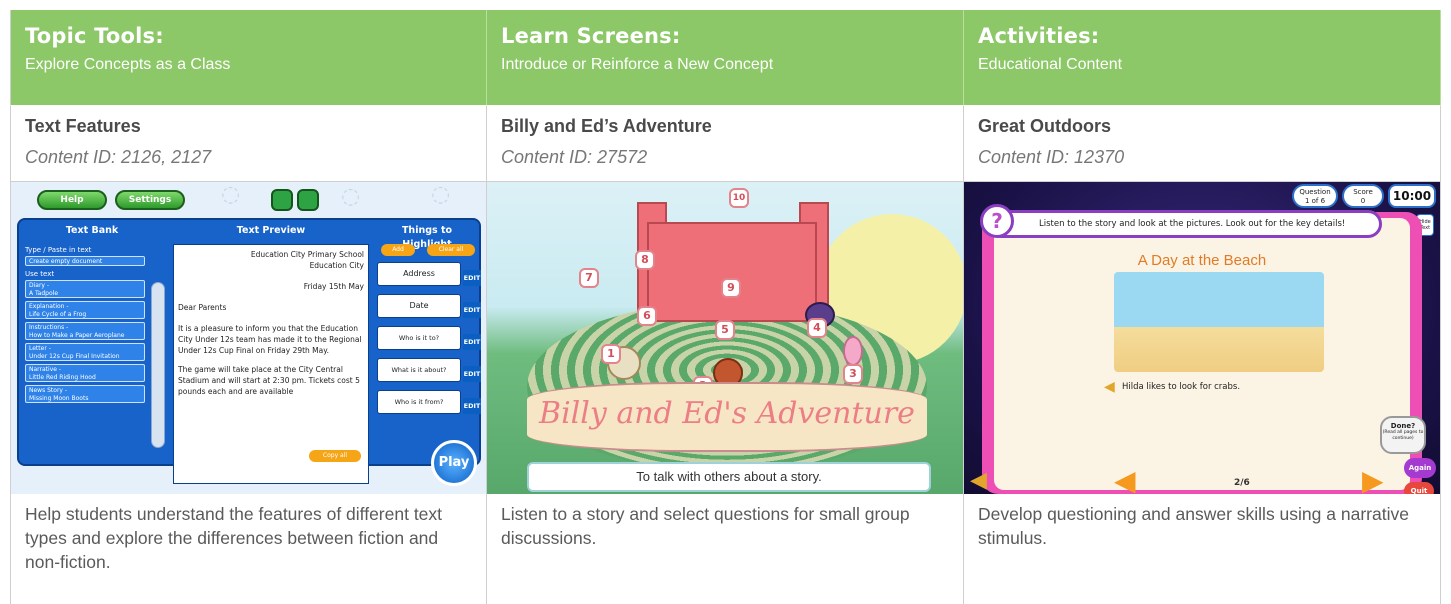  What do you see at coordinates (637, 64) in the screenshot?
I see `header-subtitle: Introduce or Reinforce a New Concept` at bounding box center [637, 64].